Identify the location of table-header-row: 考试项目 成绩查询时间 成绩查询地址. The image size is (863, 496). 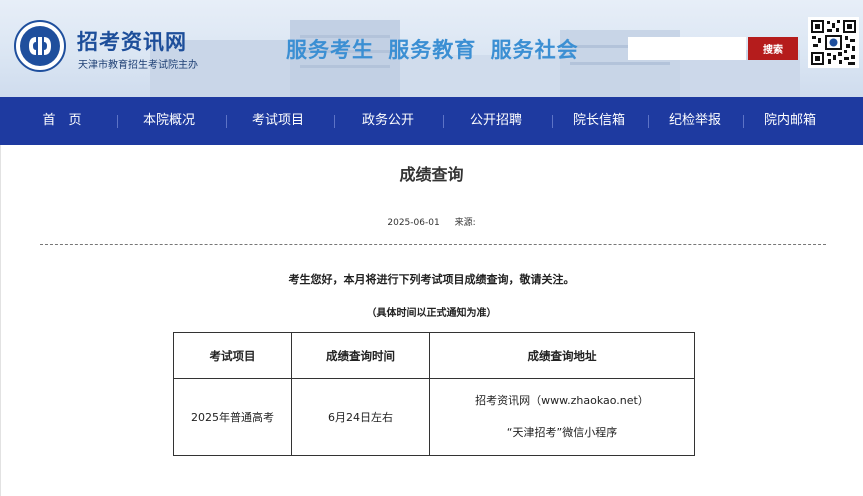
(434, 355).